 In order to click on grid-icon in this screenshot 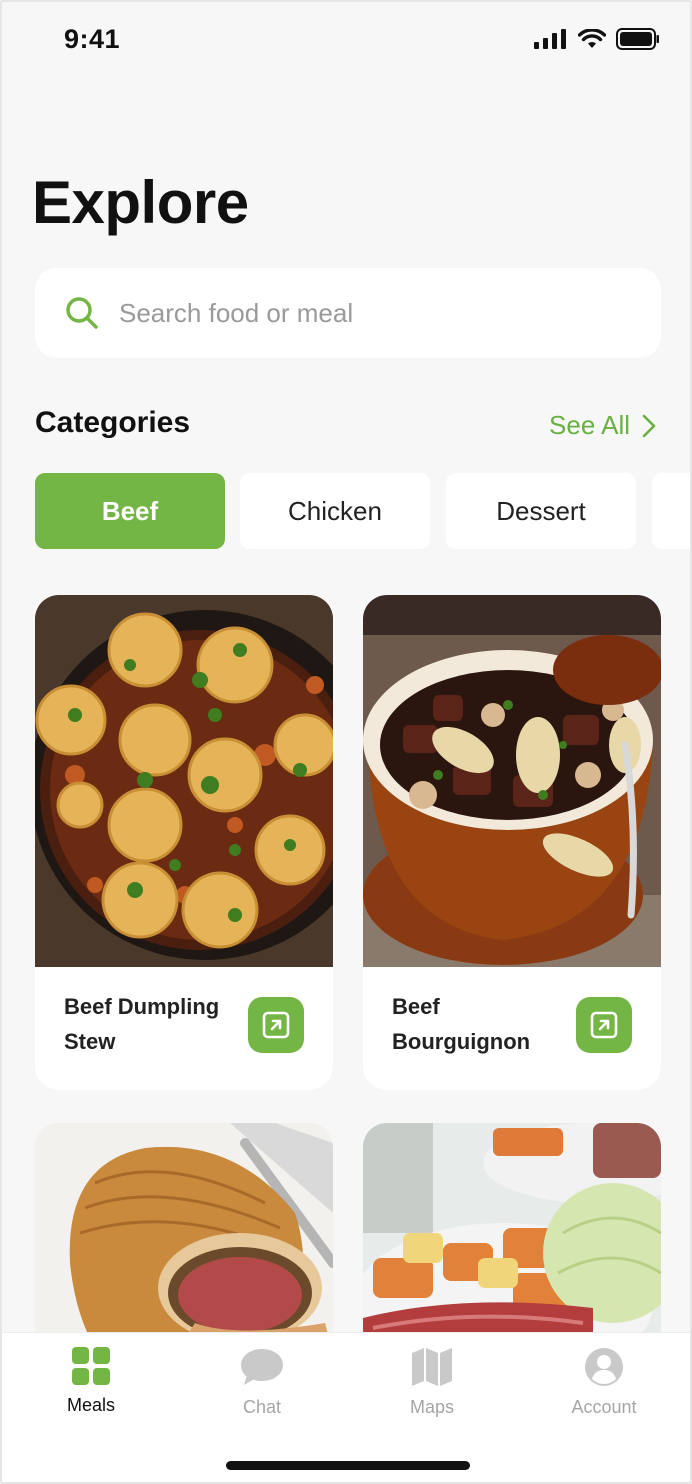, I will do `click(91, 1366)`.